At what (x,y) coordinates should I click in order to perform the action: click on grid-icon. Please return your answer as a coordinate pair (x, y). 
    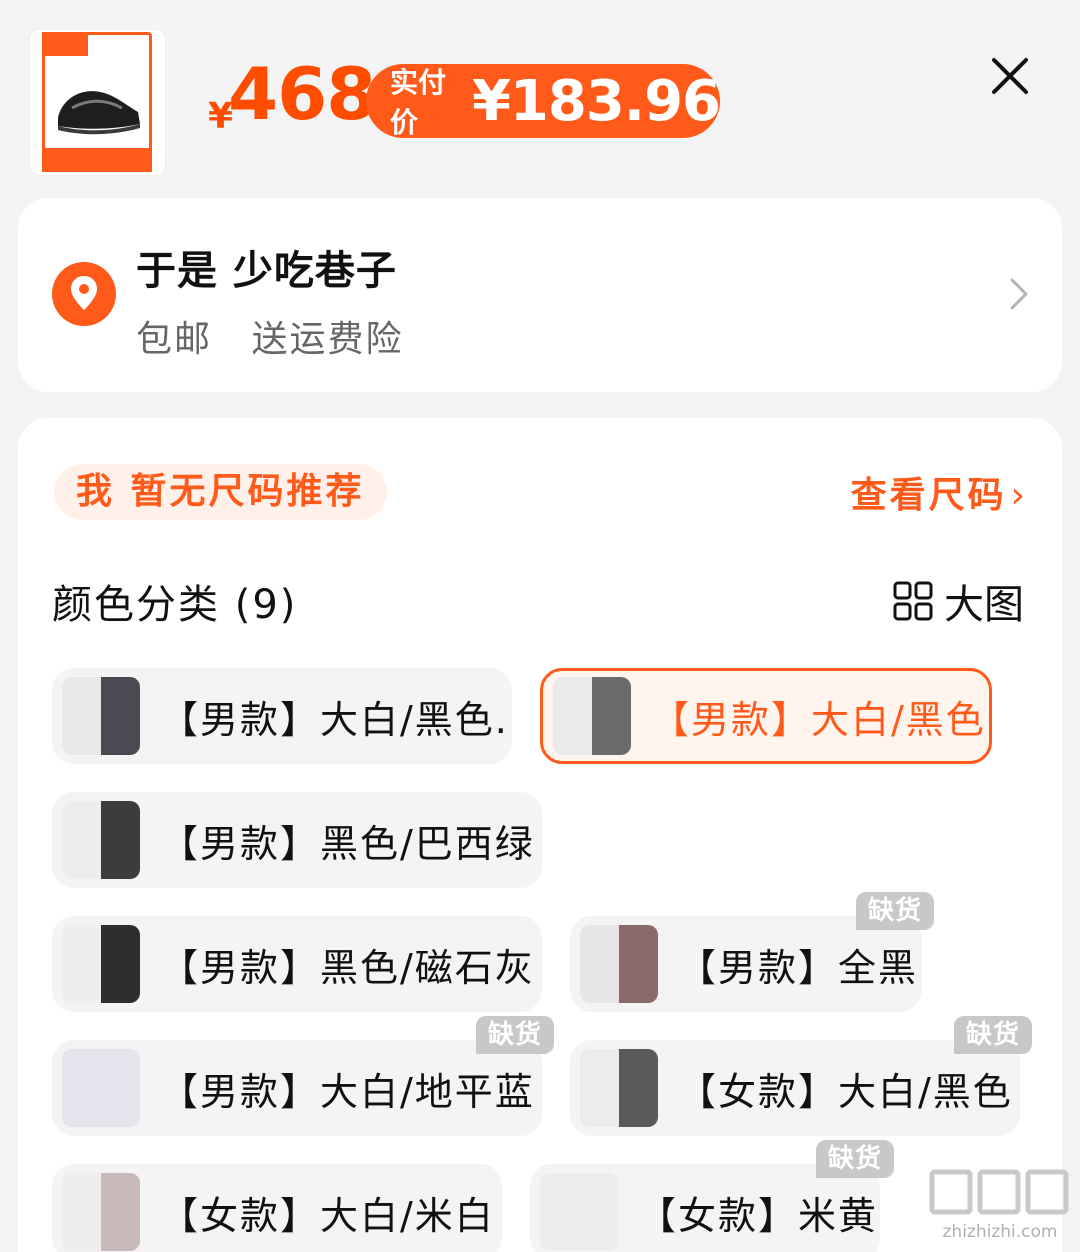
    Looking at the image, I should click on (913, 601).